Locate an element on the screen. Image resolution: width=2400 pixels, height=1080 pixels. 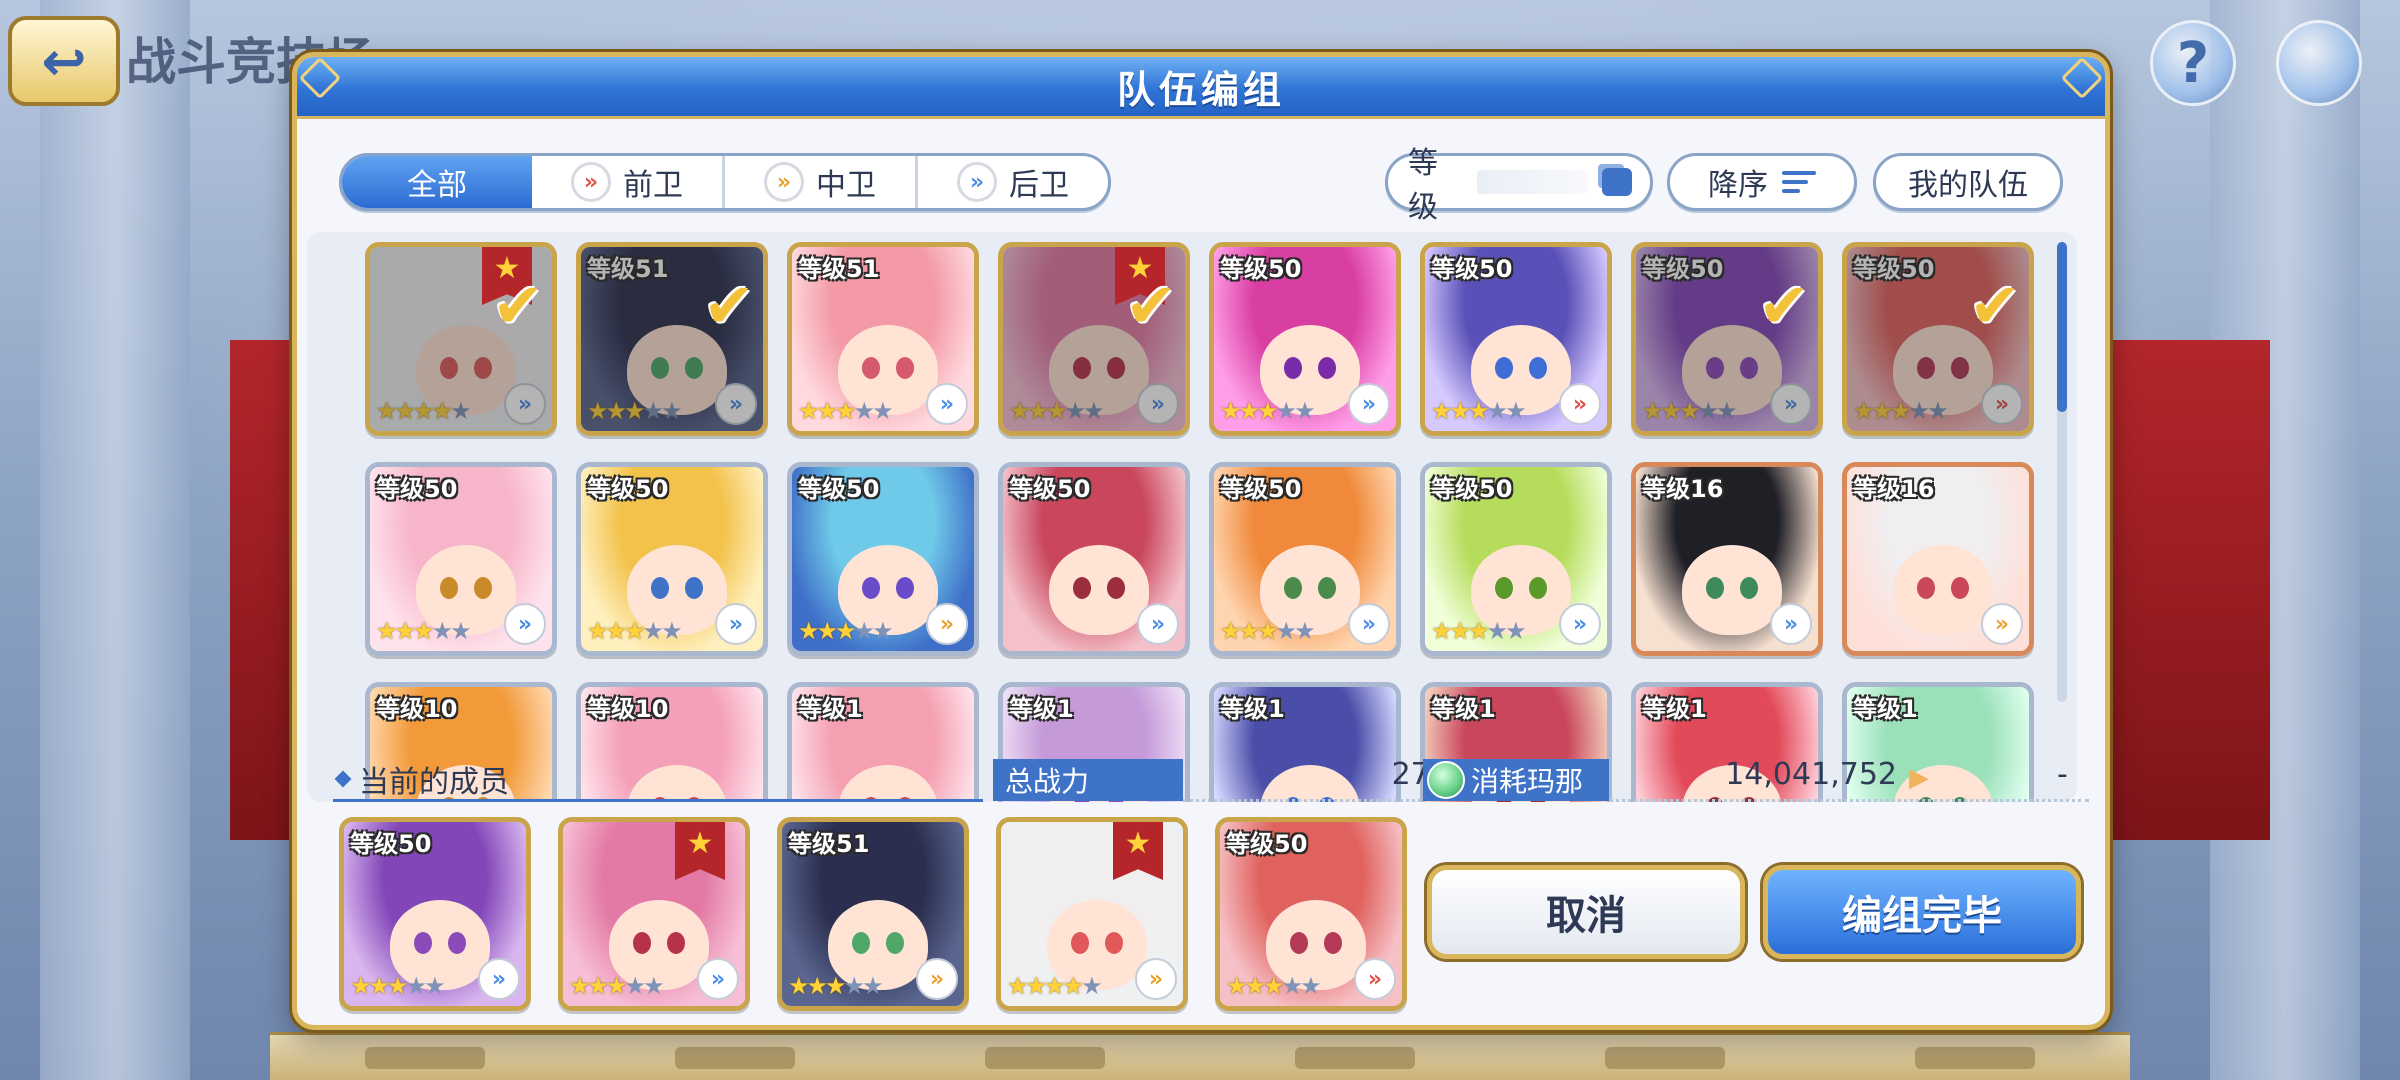
cancel-button: 取消 is located at coordinates (1586, 912).